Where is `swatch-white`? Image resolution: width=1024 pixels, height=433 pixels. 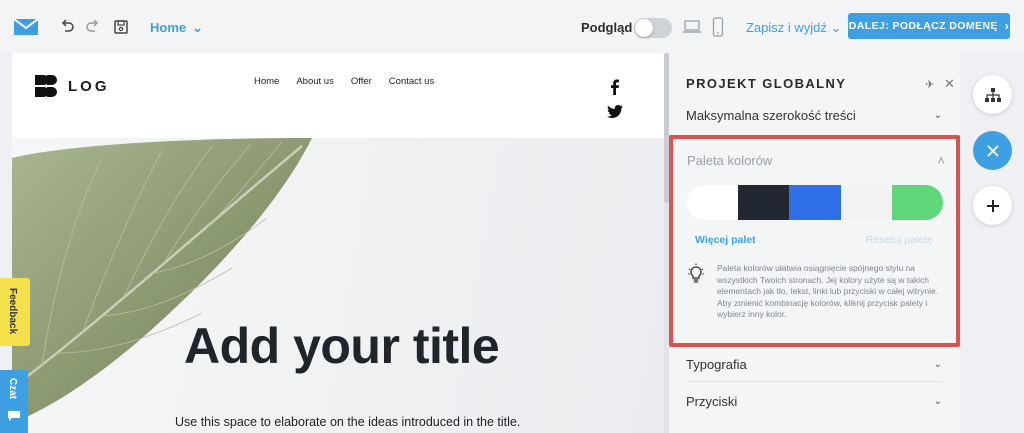
swatch-white is located at coordinates (713, 202).